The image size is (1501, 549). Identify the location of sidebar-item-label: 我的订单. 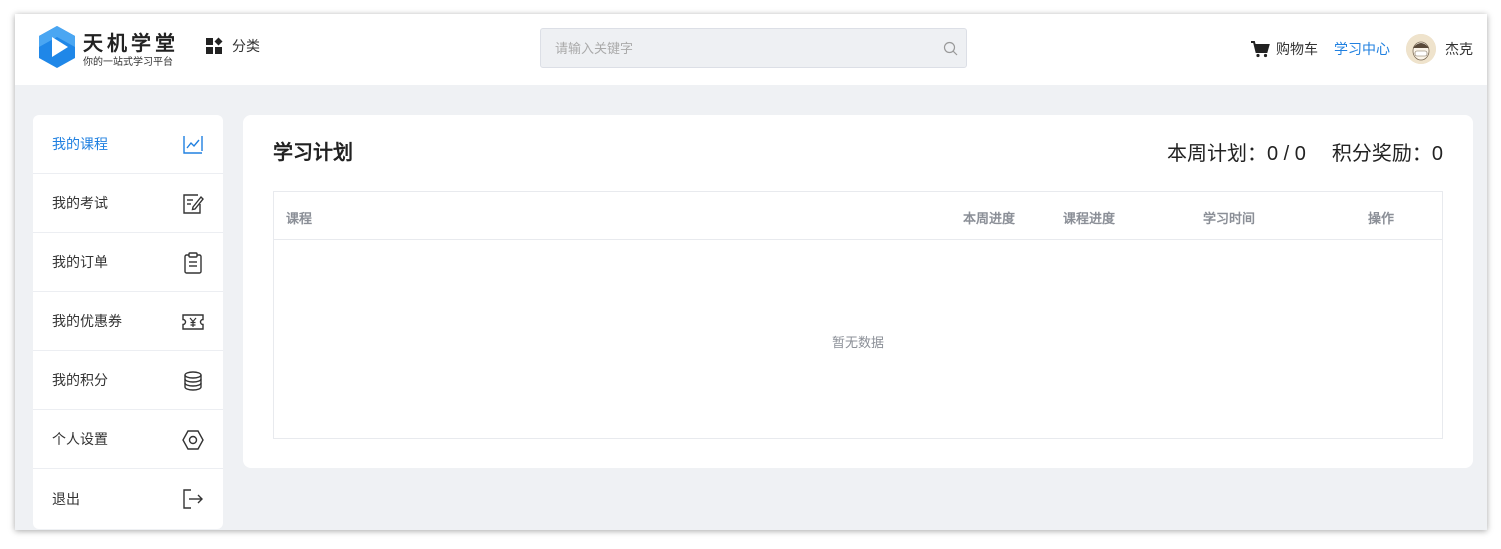
(80, 262).